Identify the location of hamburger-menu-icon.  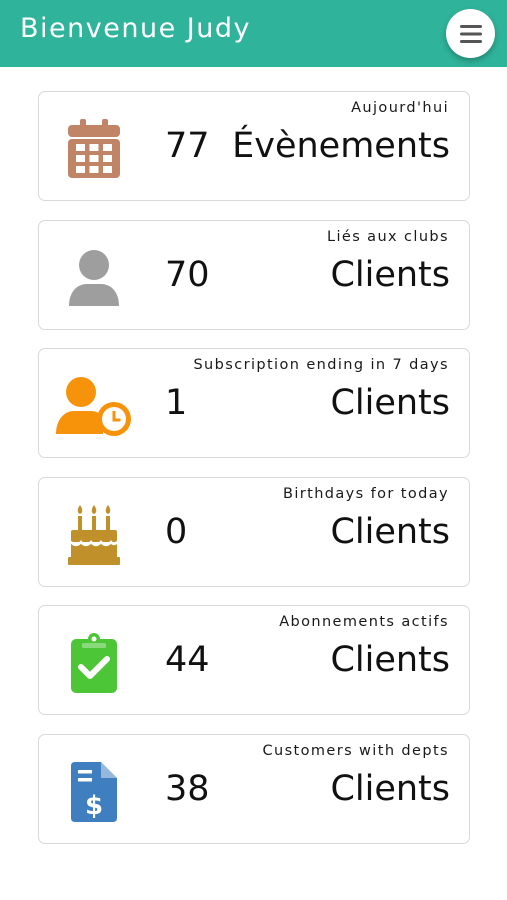
(470, 33).